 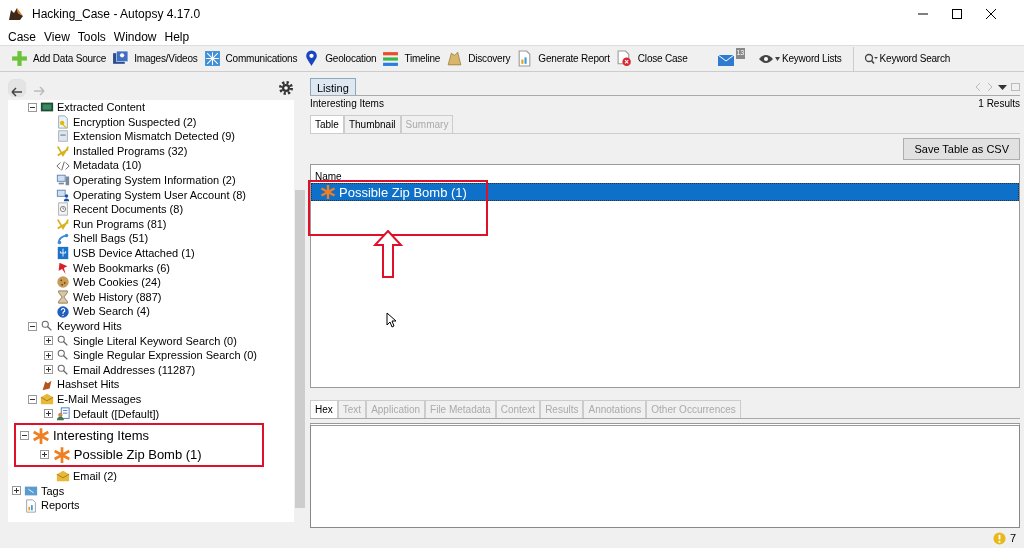 What do you see at coordinates (16, 14) in the screenshot?
I see `app-logo-icon` at bounding box center [16, 14].